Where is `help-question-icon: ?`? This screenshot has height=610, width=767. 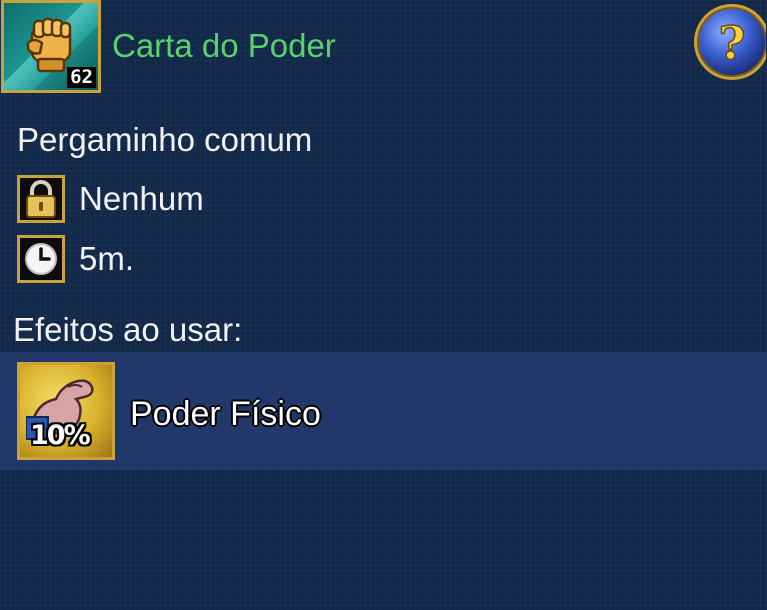 help-question-icon: ? is located at coordinates (730, 42).